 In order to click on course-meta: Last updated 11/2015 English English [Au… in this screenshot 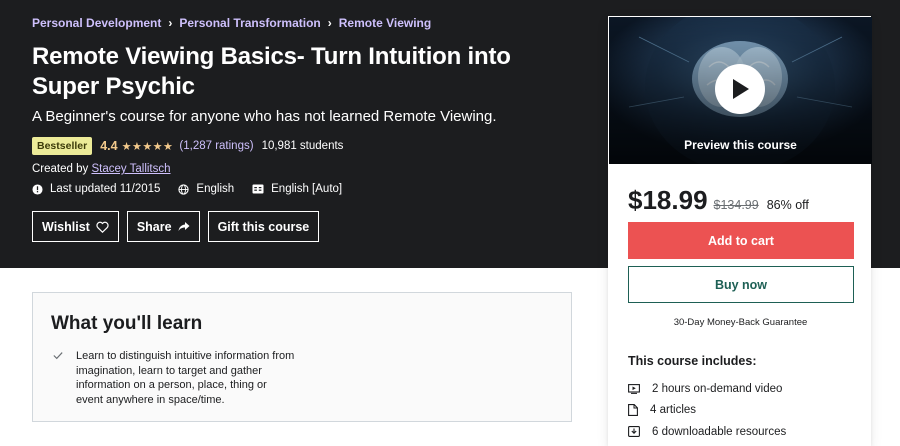, I will do `click(196, 189)`.